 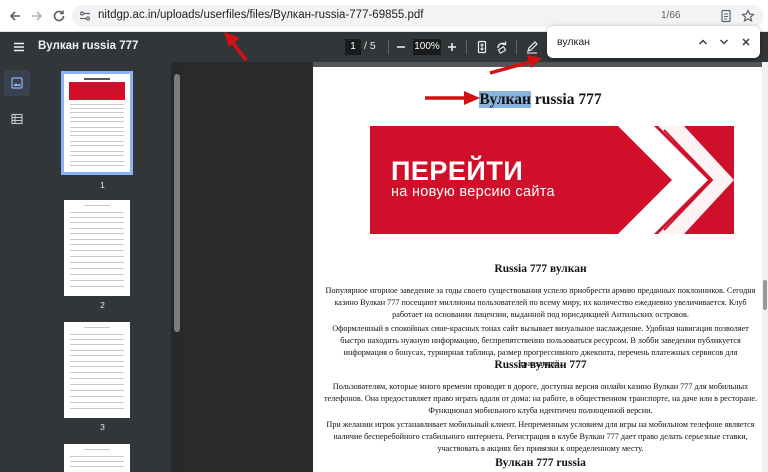 I want to click on table-icon, so click(x=17, y=119).